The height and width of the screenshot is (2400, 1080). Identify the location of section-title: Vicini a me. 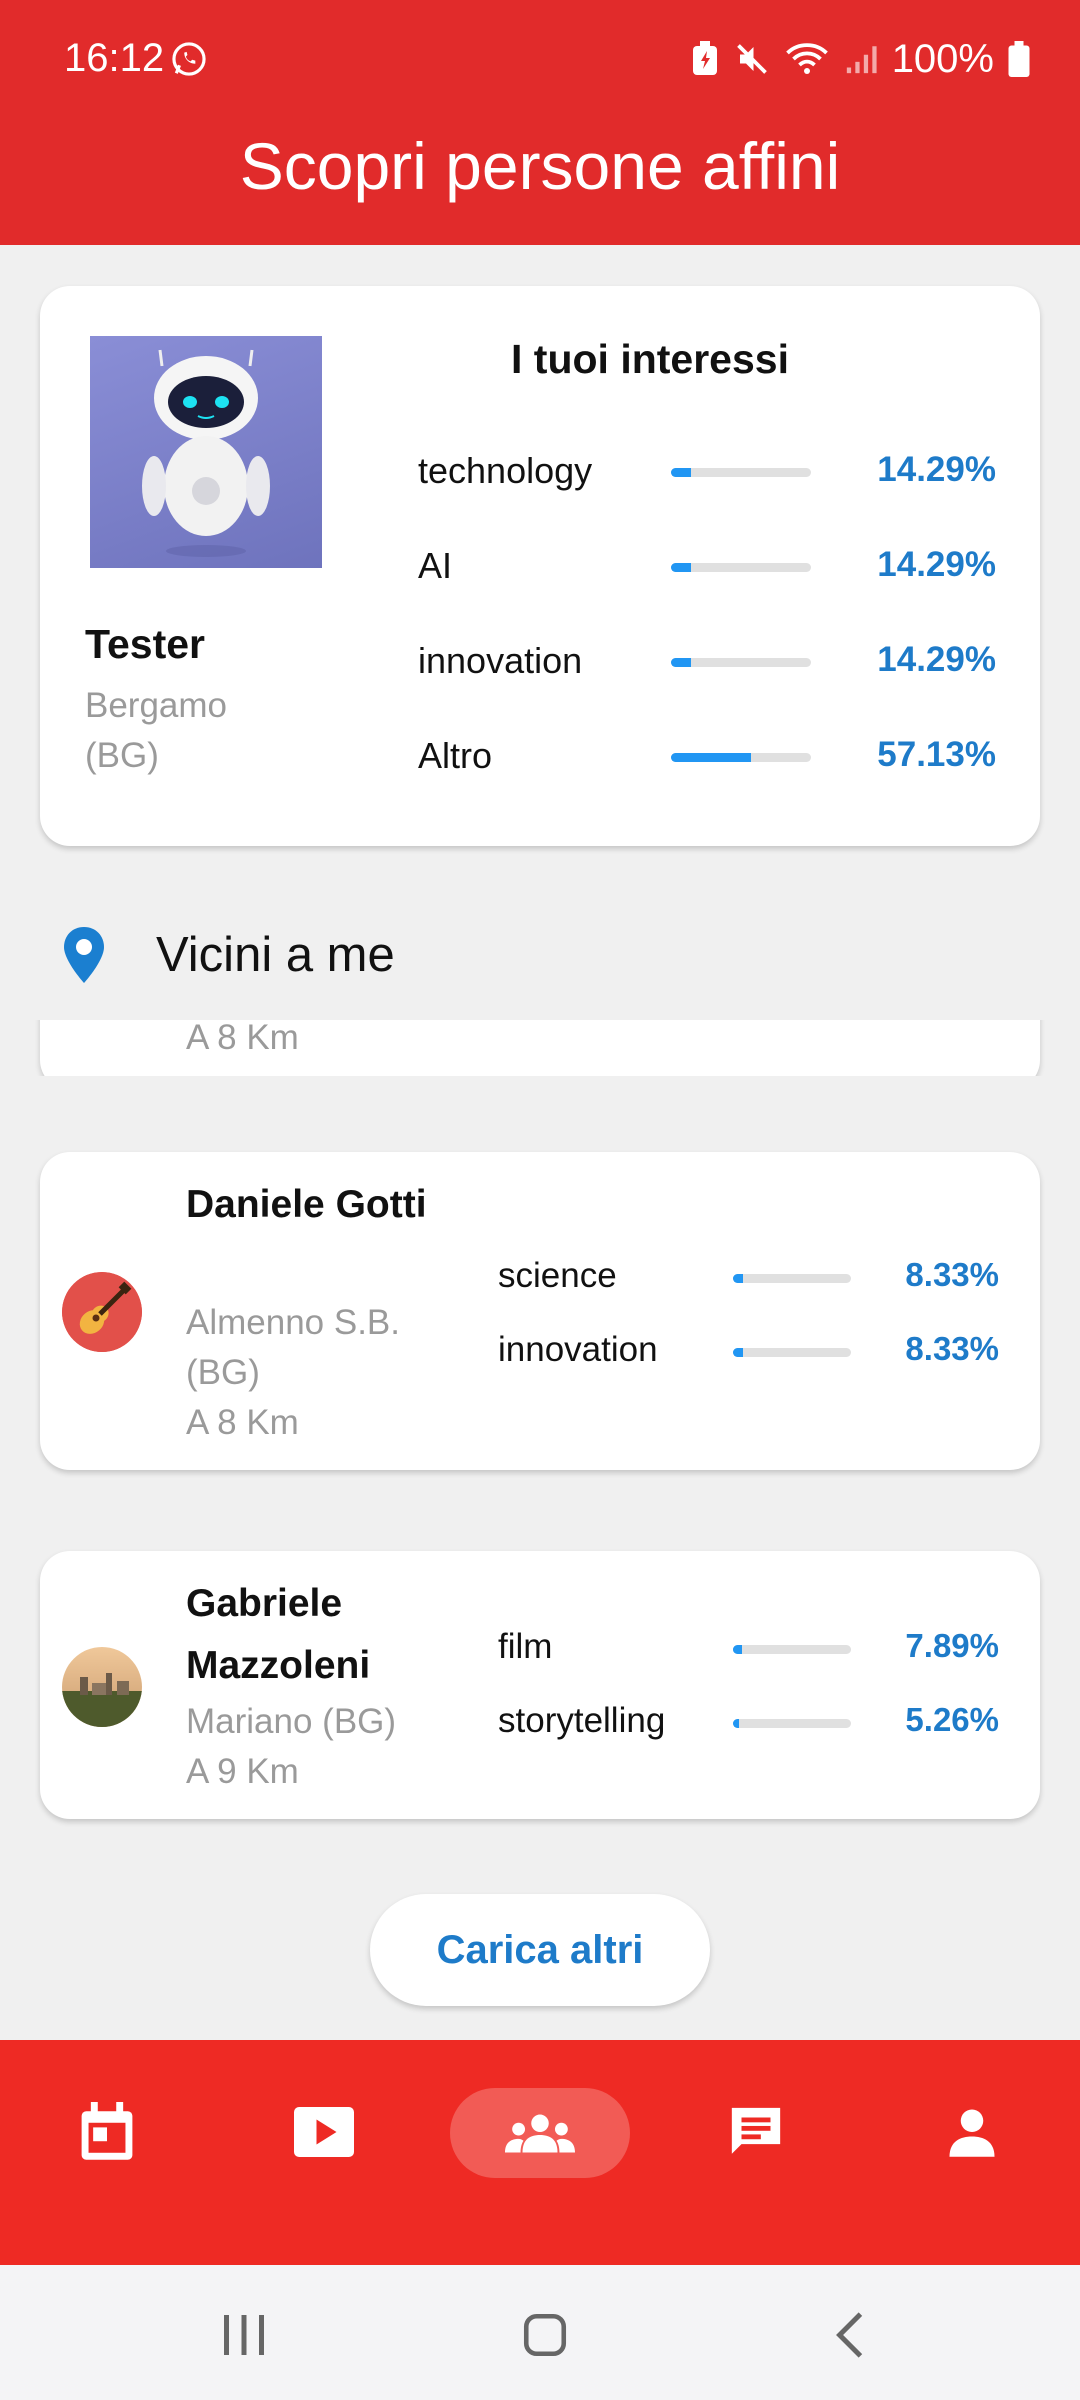
(275, 955).